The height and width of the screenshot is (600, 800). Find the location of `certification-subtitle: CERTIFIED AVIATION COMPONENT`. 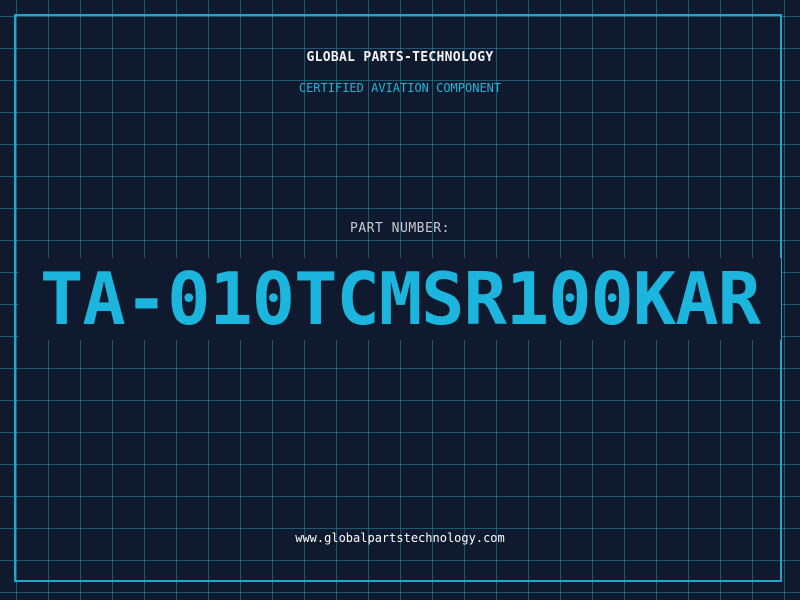

certification-subtitle: CERTIFIED AVIATION COMPONENT is located at coordinates (400, 88).